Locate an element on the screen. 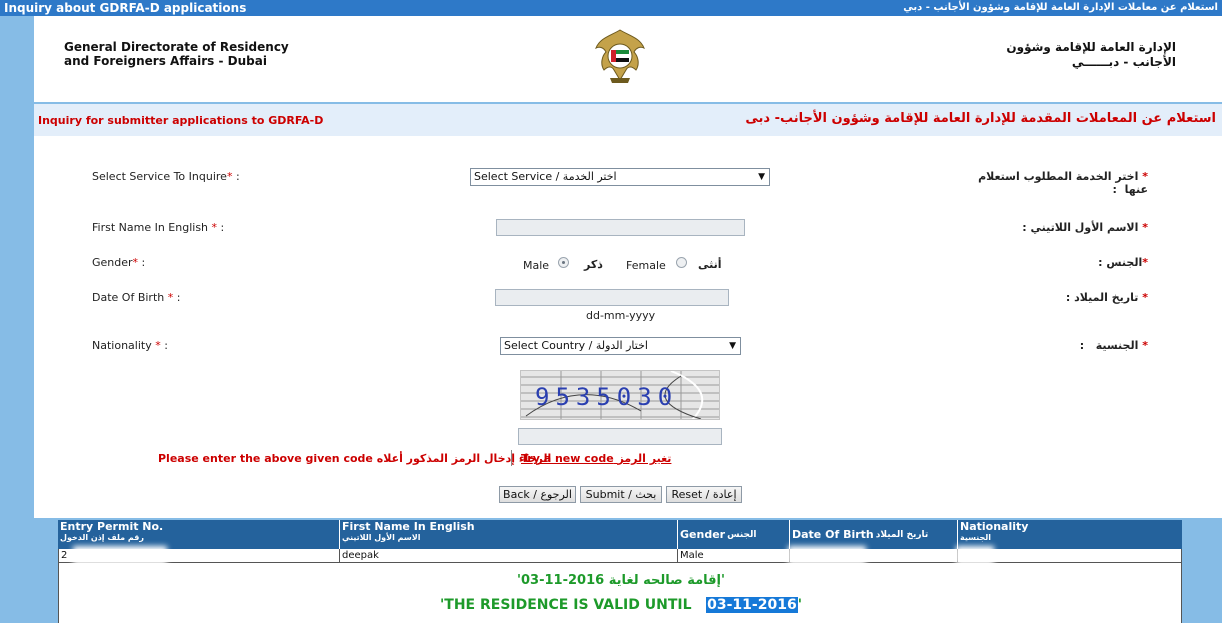 This screenshot has width=1222, height=623. try-new-code-link: Try a new code تغير الرمز is located at coordinates (596, 458).